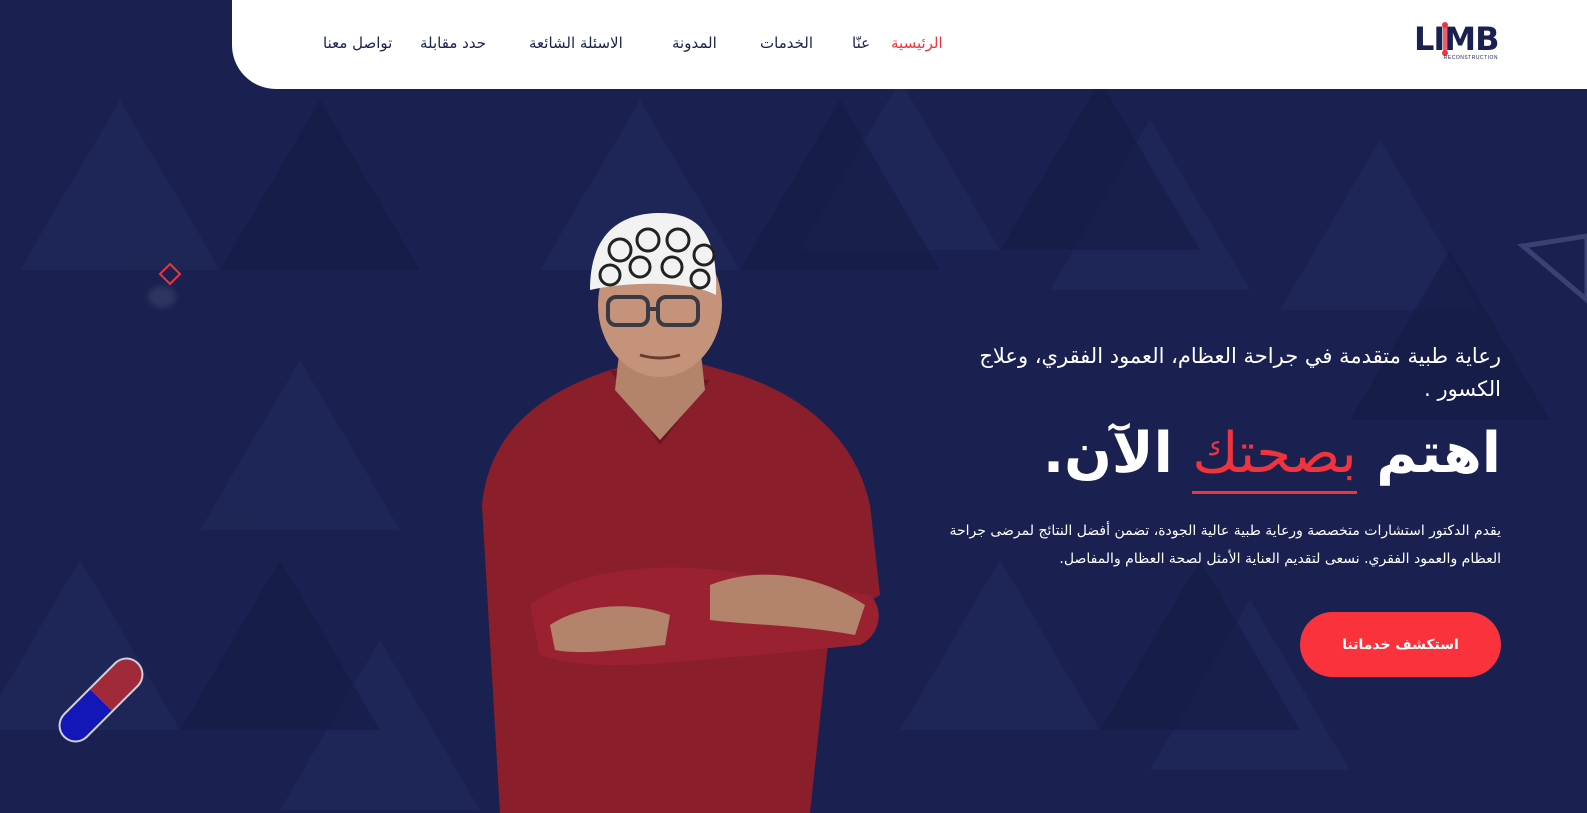 This screenshot has width=1587, height=813. I want to click on hero-headline: اهتم بصحتك الآن., so click(1201, 456).